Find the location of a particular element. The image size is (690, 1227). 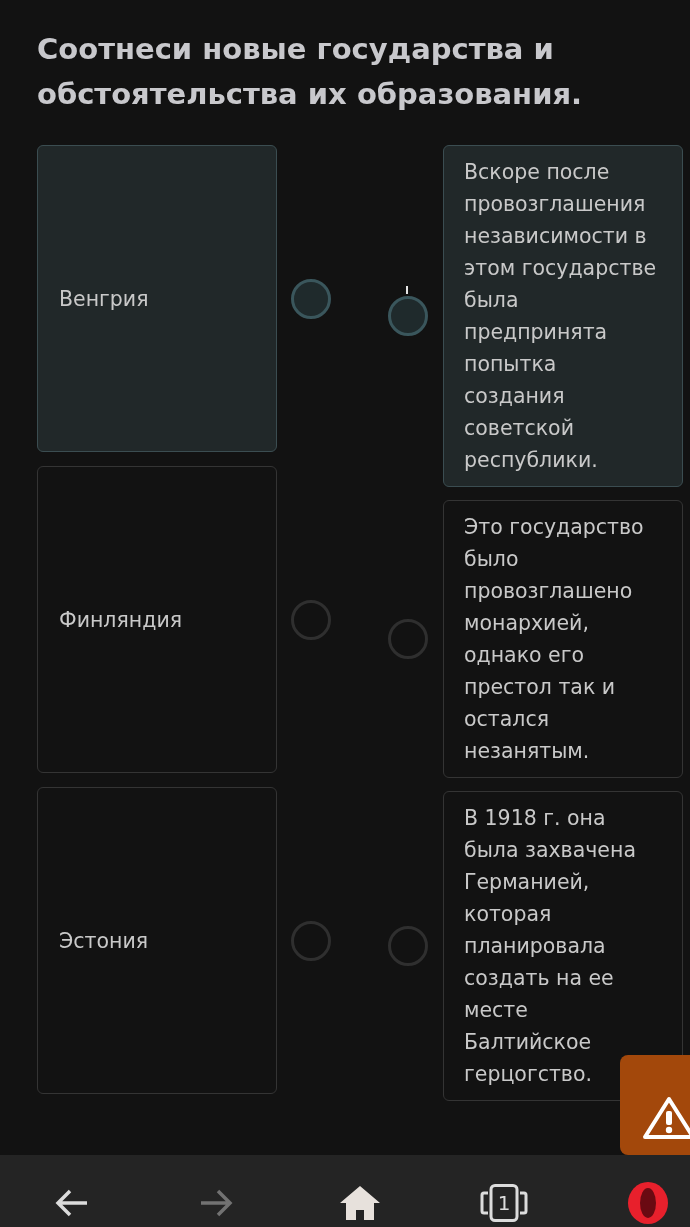

warning-button is located at coordinates (655, 1105).